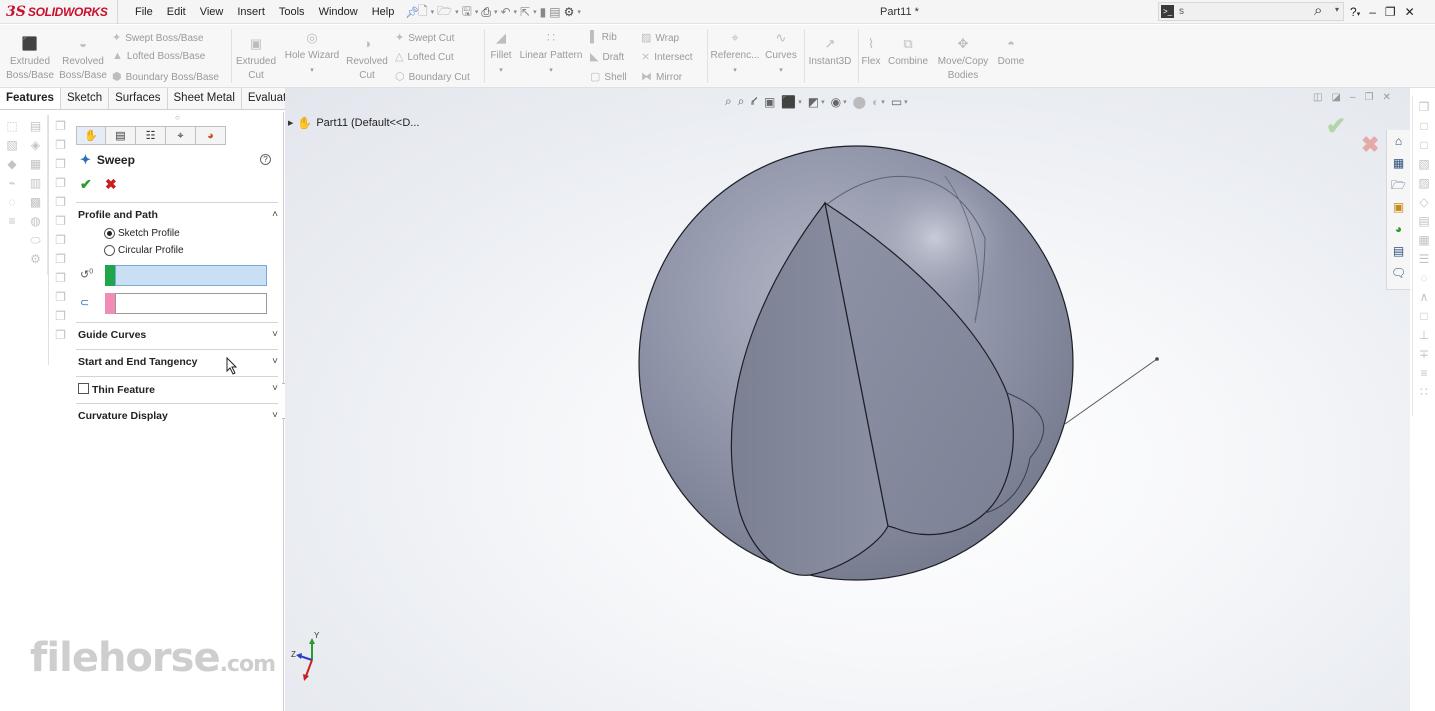 The image size is (1435, 711). Describe the element at coordinates (1424, 183) in the screenshot. I see `tool-icon: ▨` at that location.